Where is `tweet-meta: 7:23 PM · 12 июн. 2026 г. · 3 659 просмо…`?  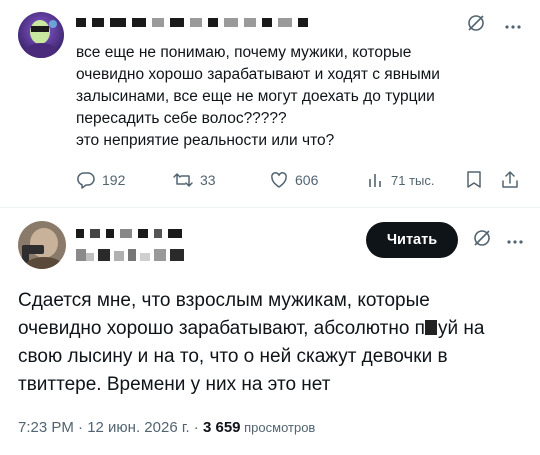
tweet-meta: 7:23 PM · 12 июн. 2026 г. · 3 659 просмо… is located at coordinates (166, 427).